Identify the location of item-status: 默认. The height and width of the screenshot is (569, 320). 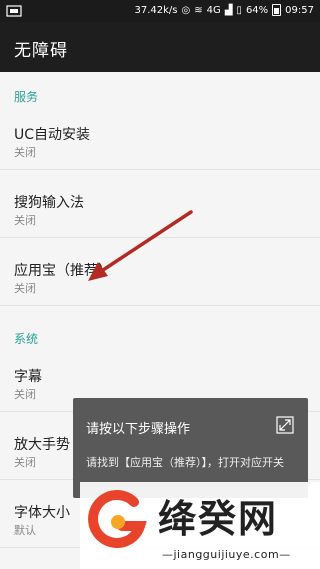
(25, 530).